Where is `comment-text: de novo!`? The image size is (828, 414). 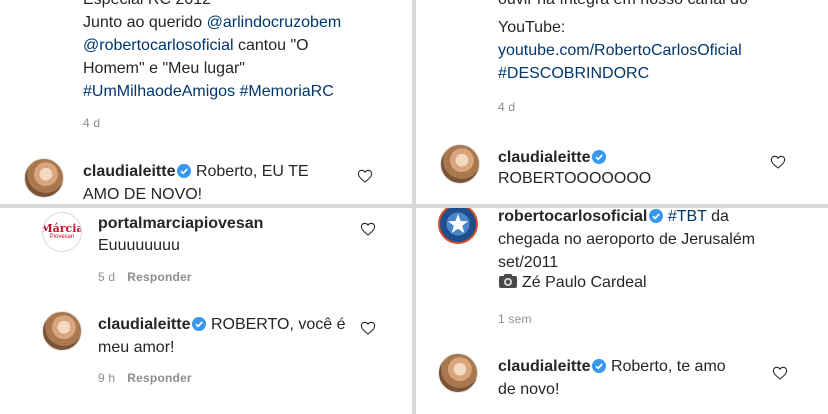 comment-text: de novo! is located at coordinates (529, 389).